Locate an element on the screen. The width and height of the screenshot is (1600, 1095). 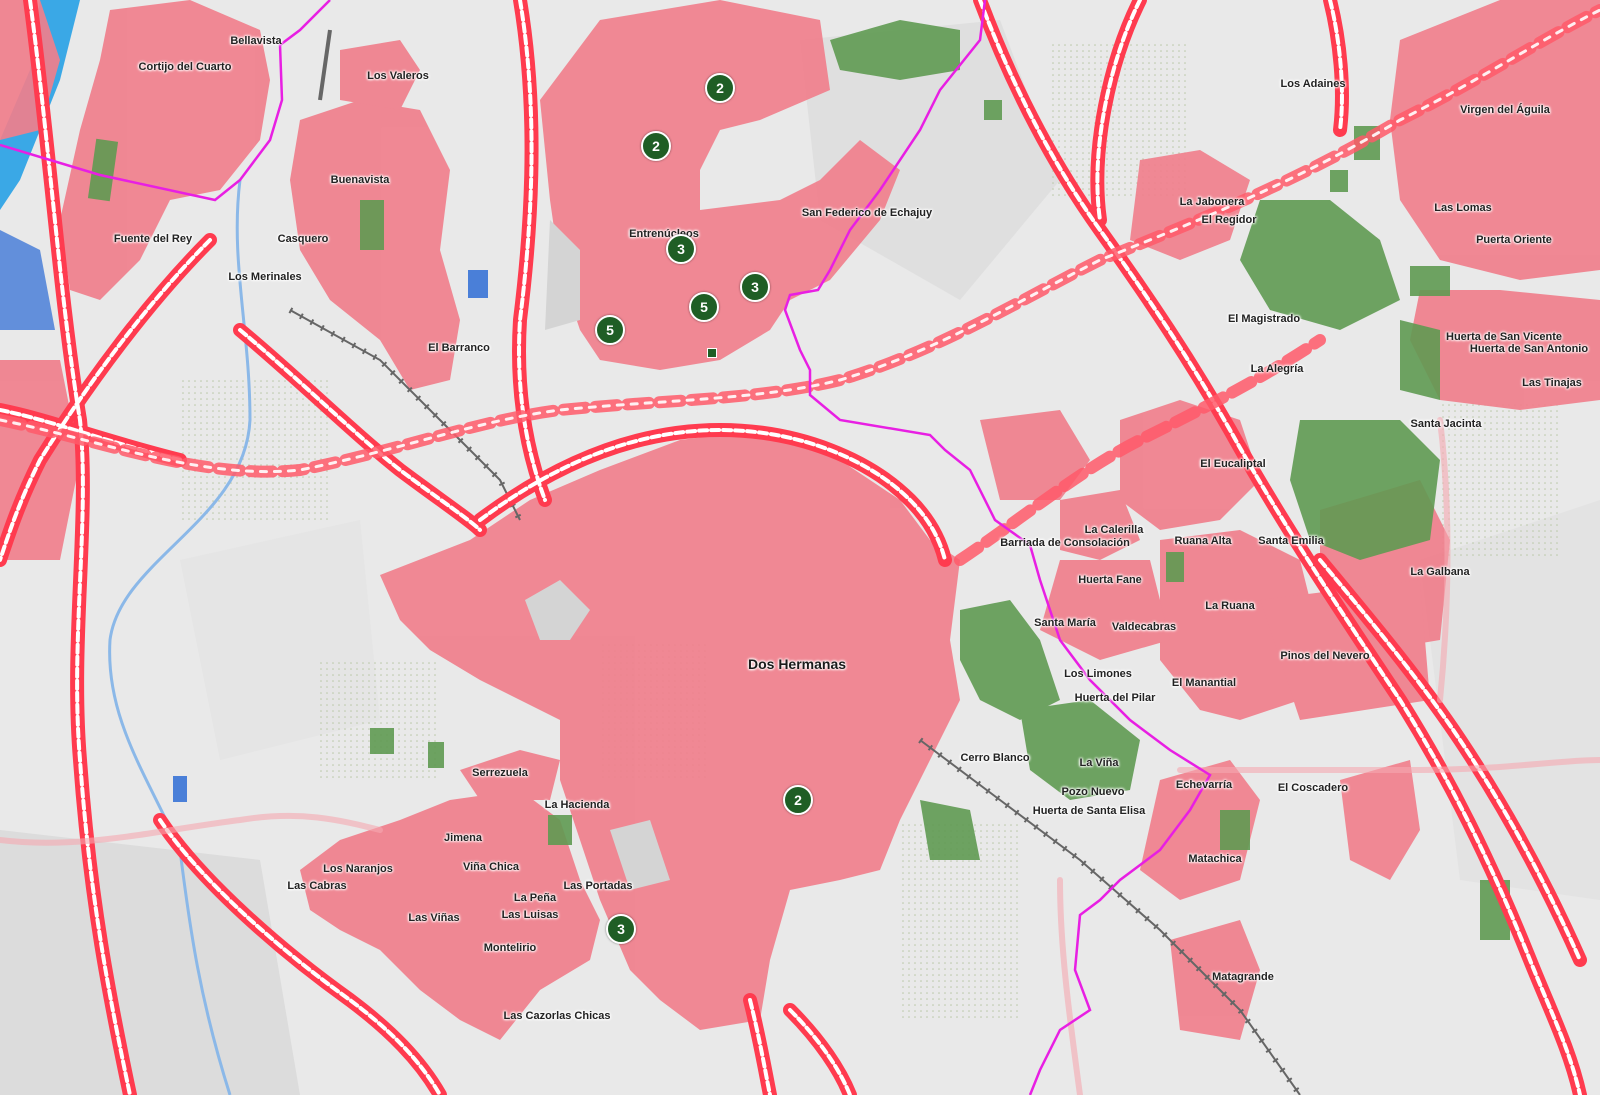
place-label: Matachica is located at coordinates (1215, 859).